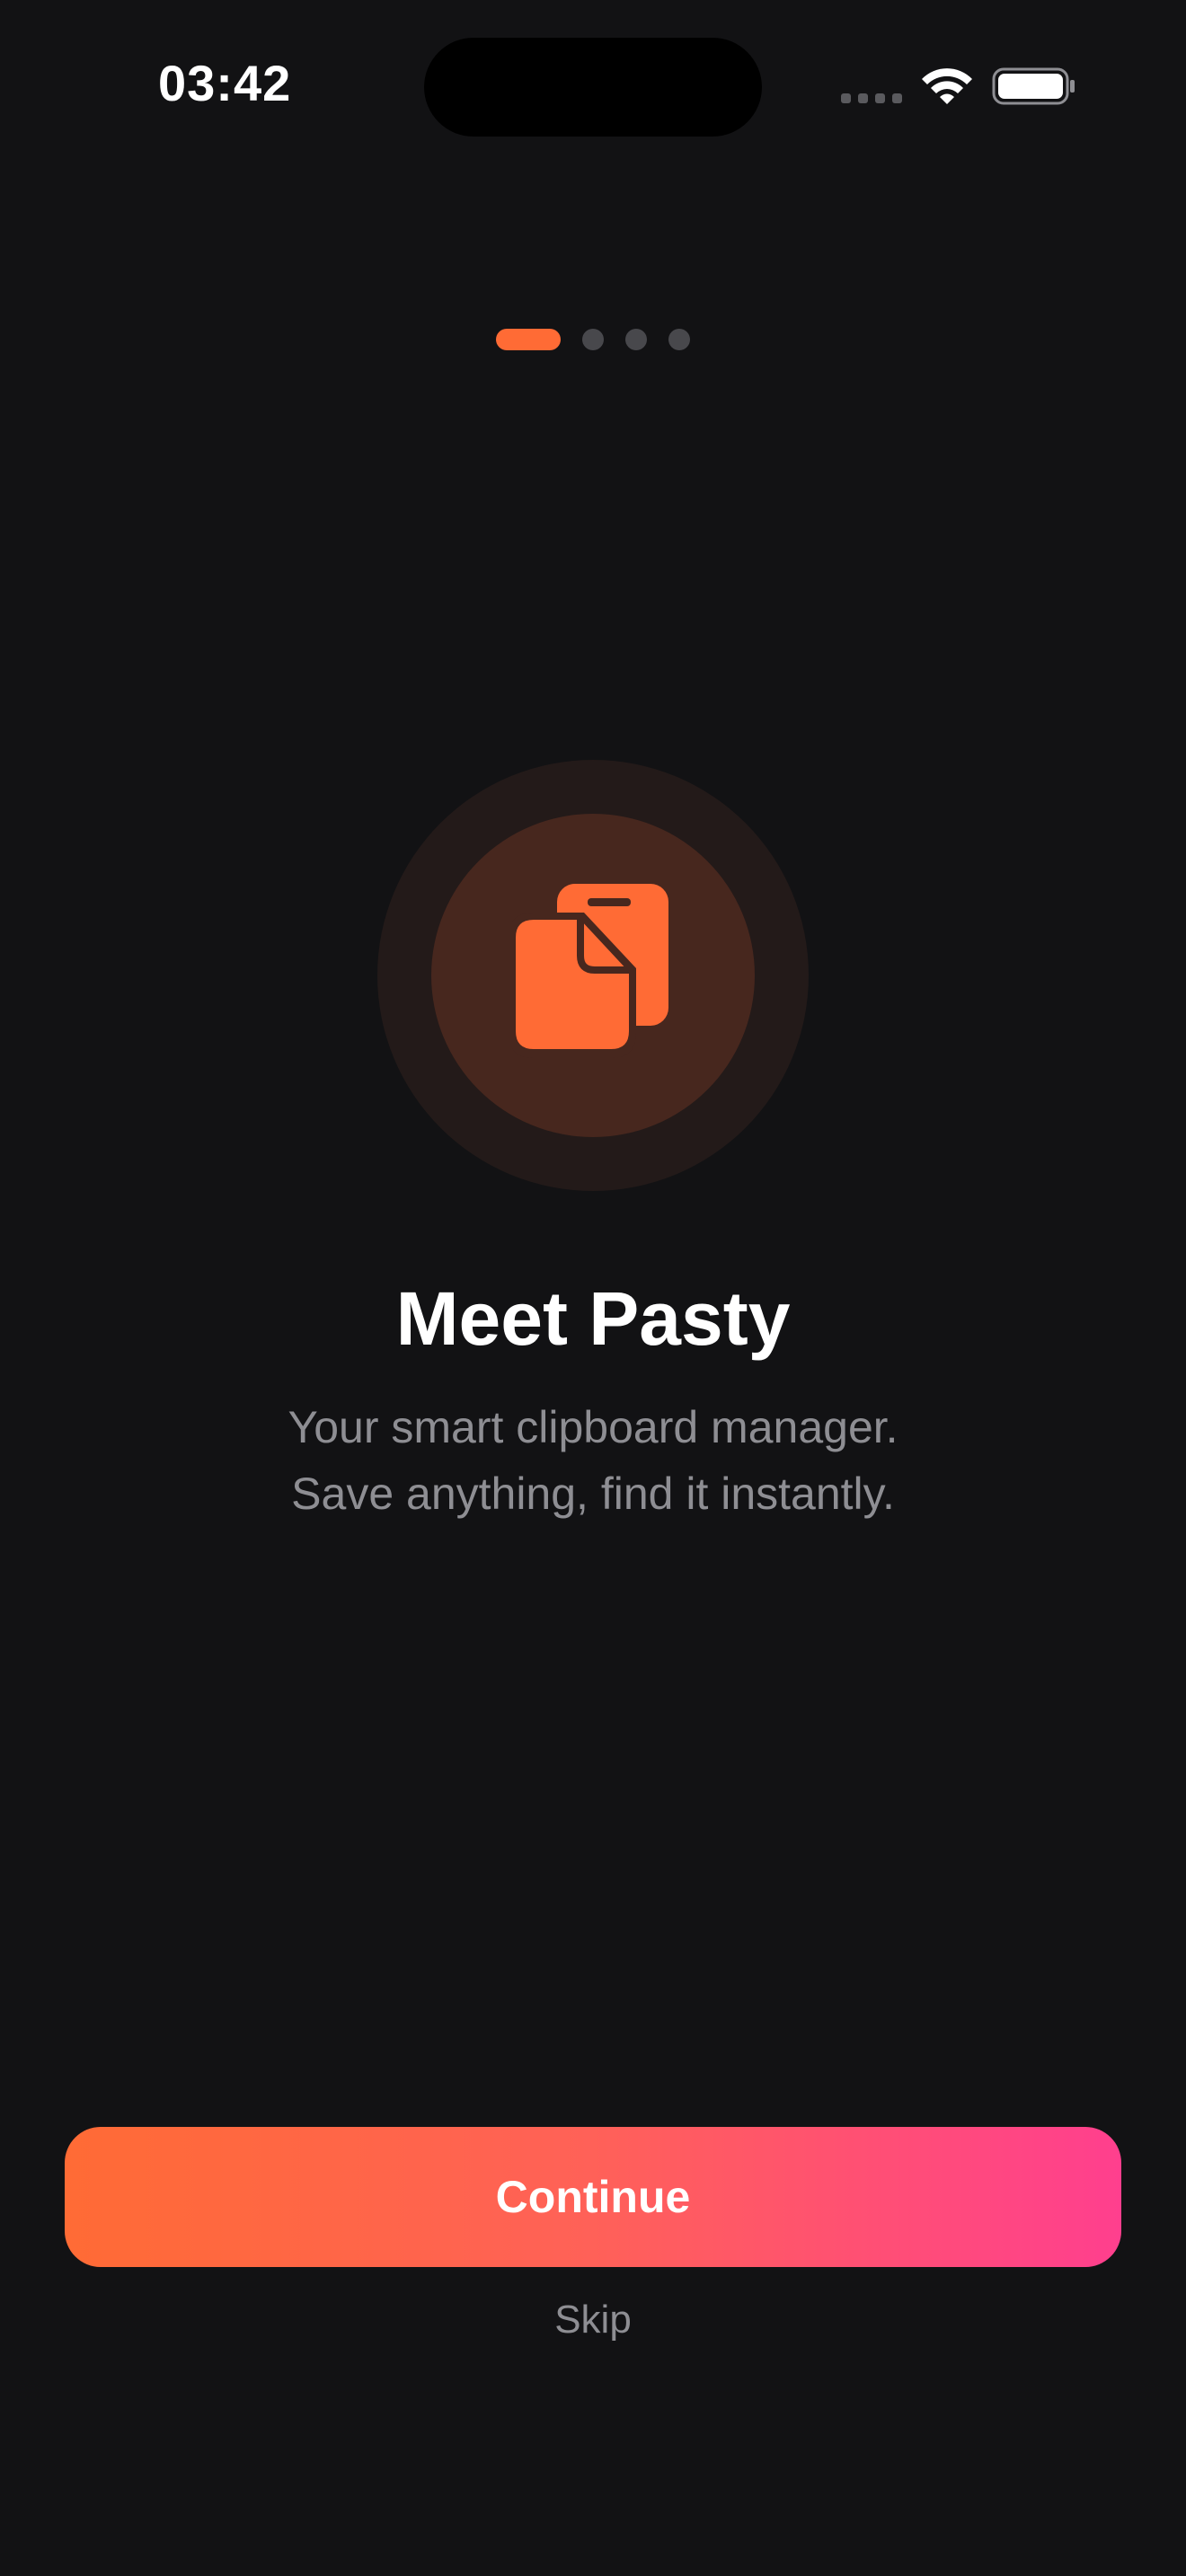 The image size is (1186, 2576). Describe the element at coordinates (1033, 86) in the screenshot. I see `battery-icon` at that location.